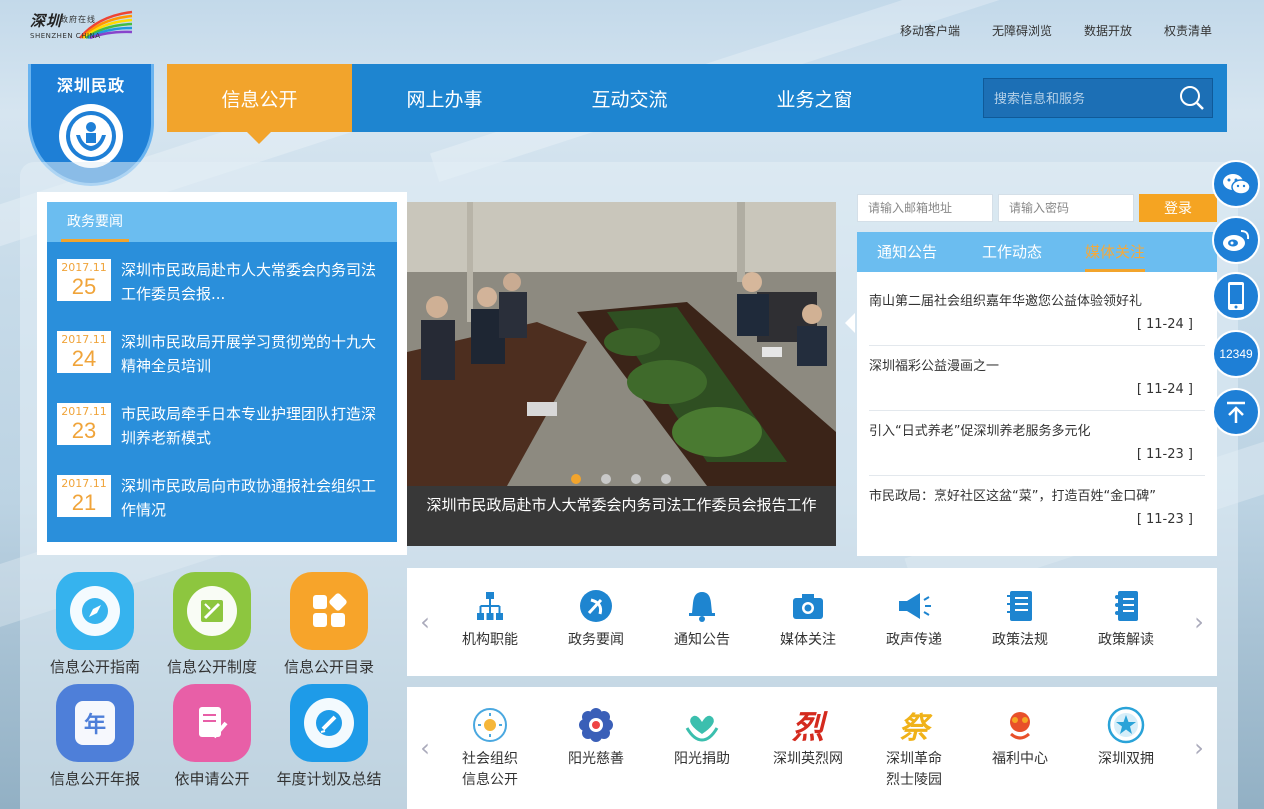 The width and height of the screenshot is (1264, 809). Describe the element at coordinates (1019, 606) in the screenshot. I see `notebook-icon` at that location.